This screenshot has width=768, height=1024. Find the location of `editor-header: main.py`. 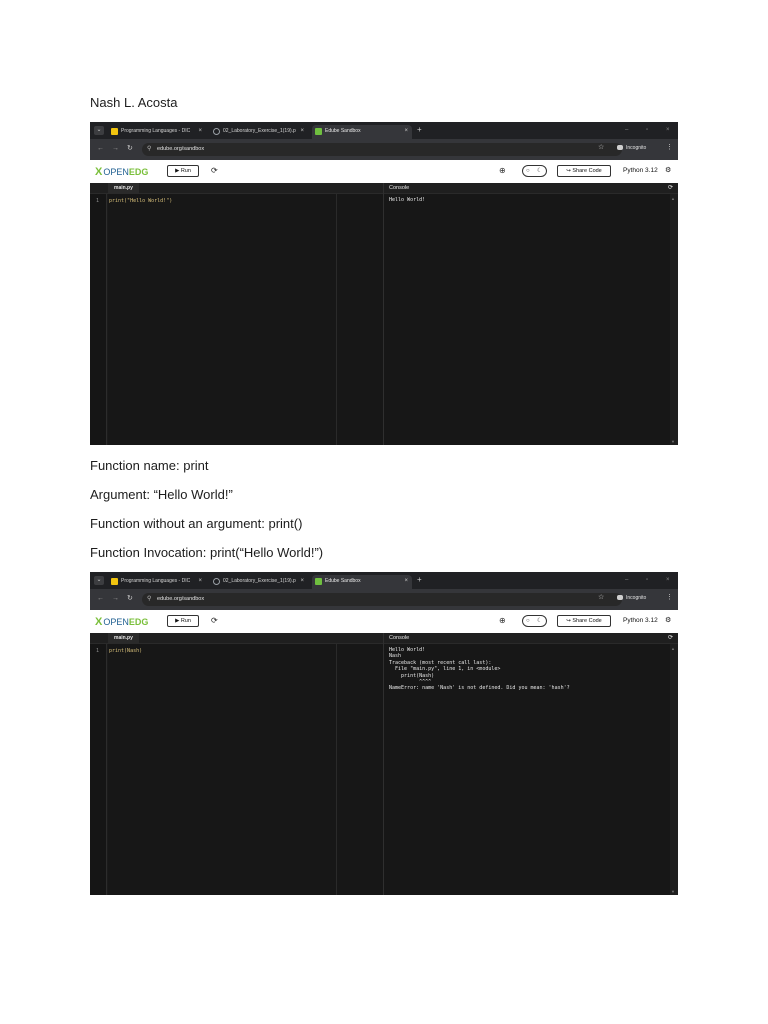

editor-header: main.py is located at coordinates (236, 188).